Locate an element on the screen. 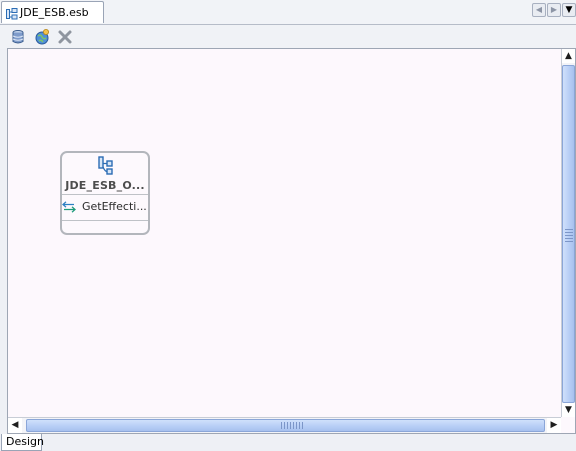 The height and width of the screenshot is (451, 576). horizontal-scroll-thumb is located at coordinates (285, 425).